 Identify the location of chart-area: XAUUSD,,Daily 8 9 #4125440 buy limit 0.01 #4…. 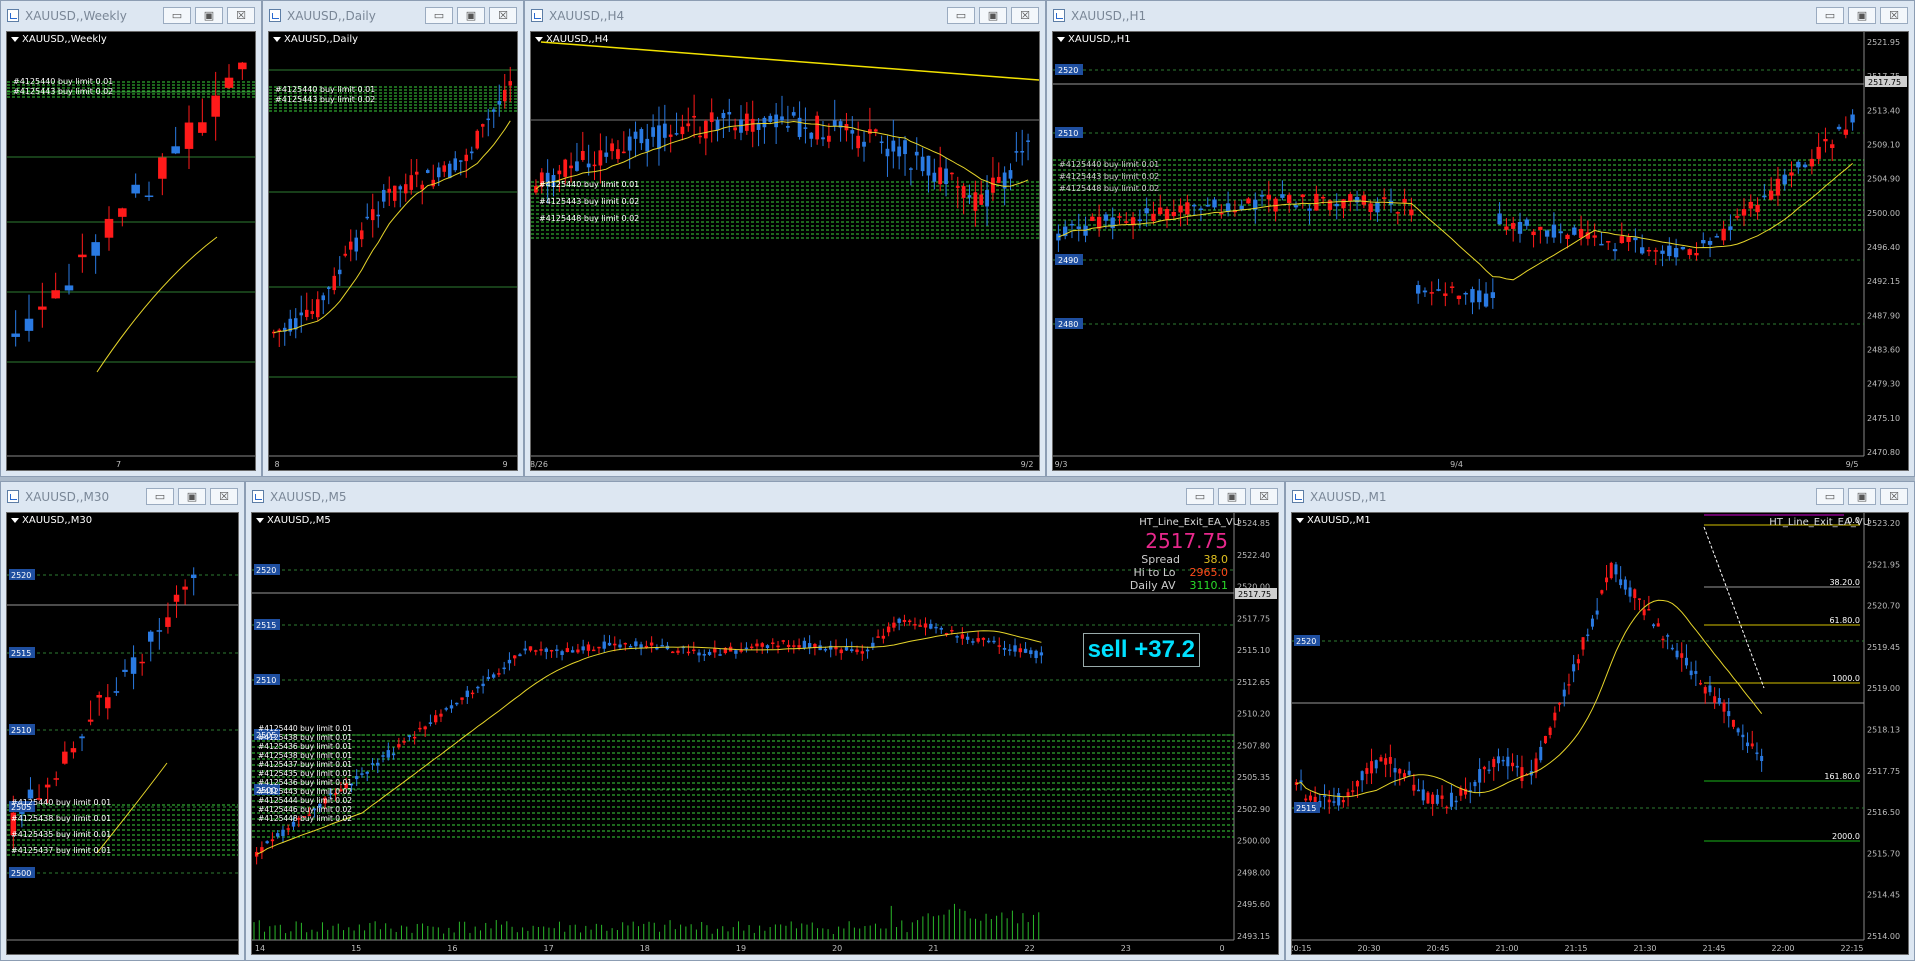
(393, 251).